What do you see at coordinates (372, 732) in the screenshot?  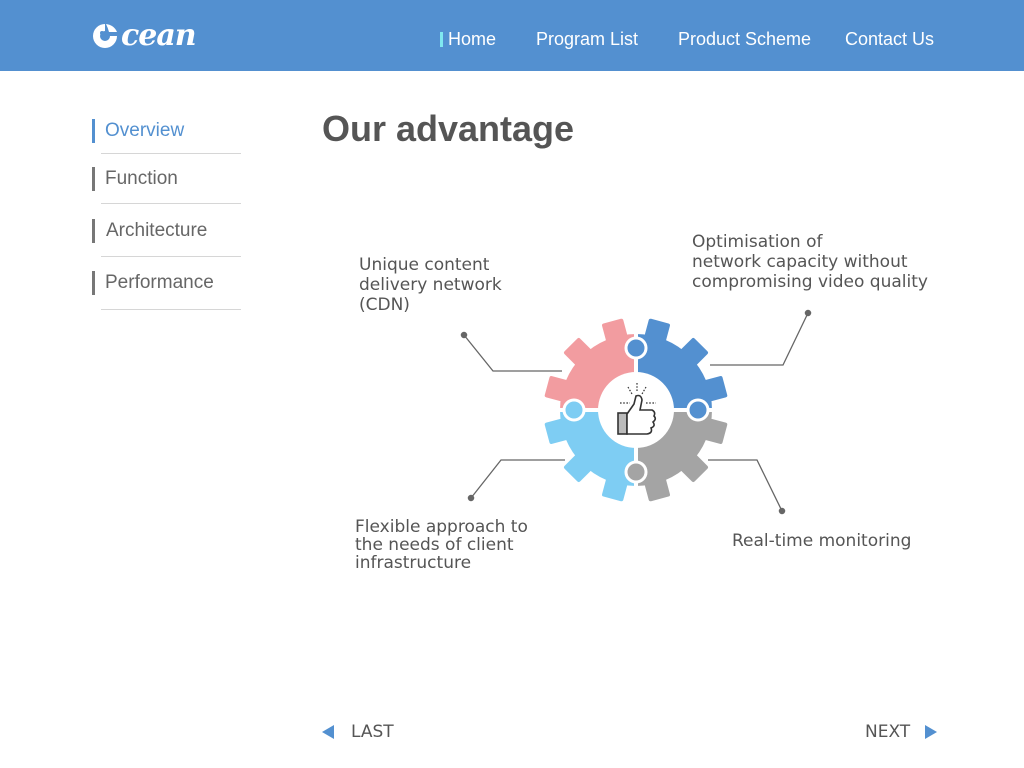 I see `prev-page-label: LAST` at bounding box center [372, 732].